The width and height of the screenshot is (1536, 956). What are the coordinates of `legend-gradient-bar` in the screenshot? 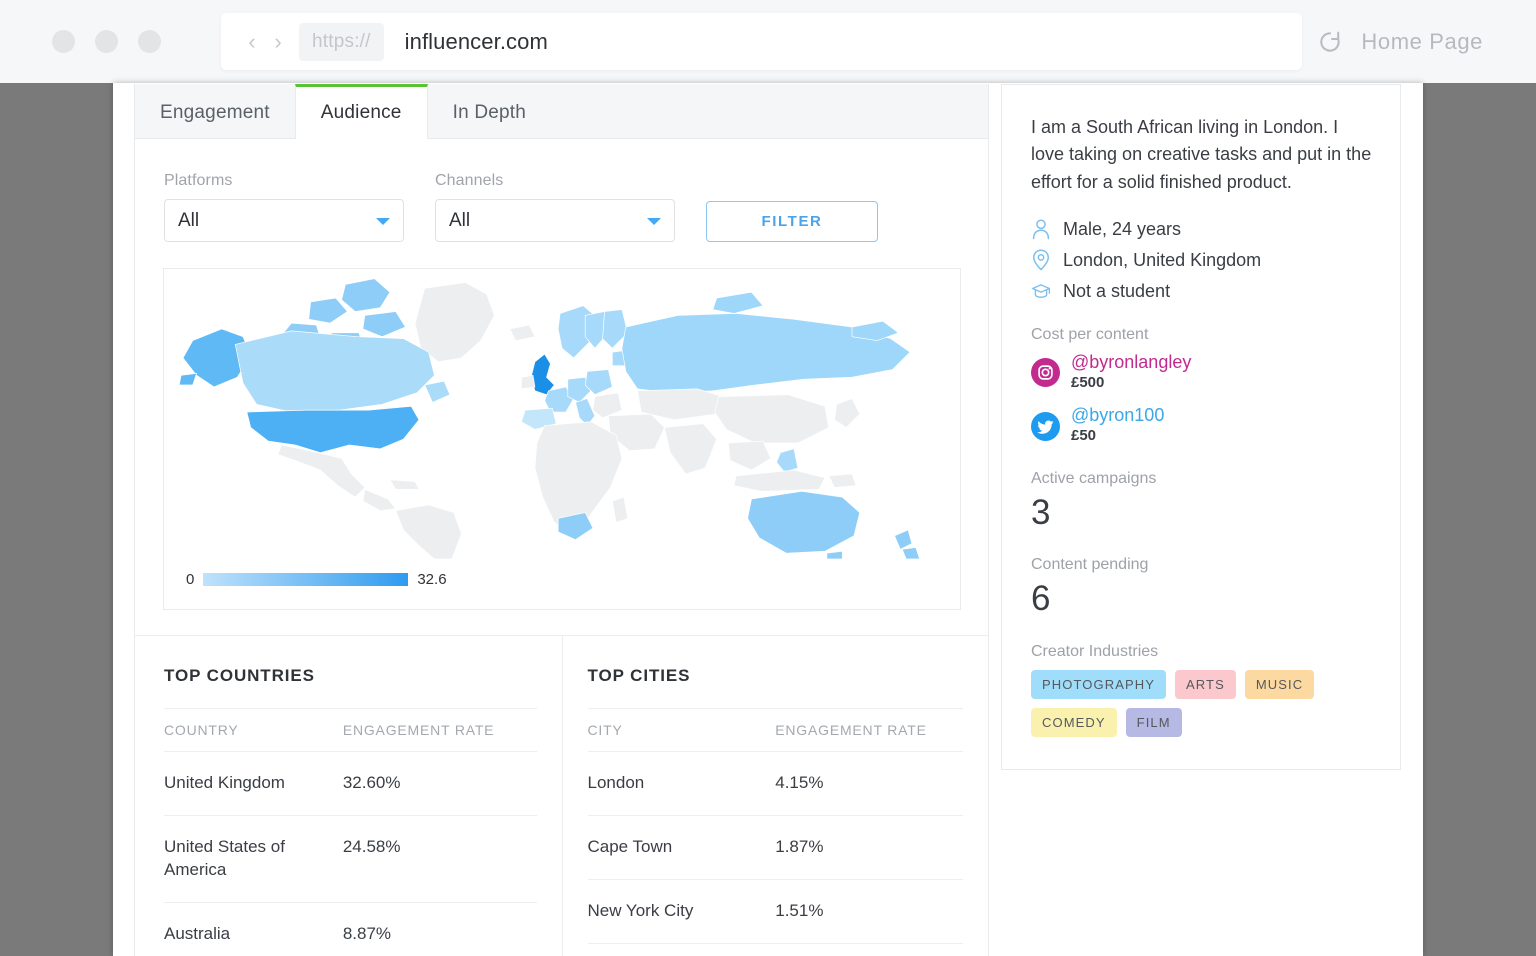 It's located at (306, 579).